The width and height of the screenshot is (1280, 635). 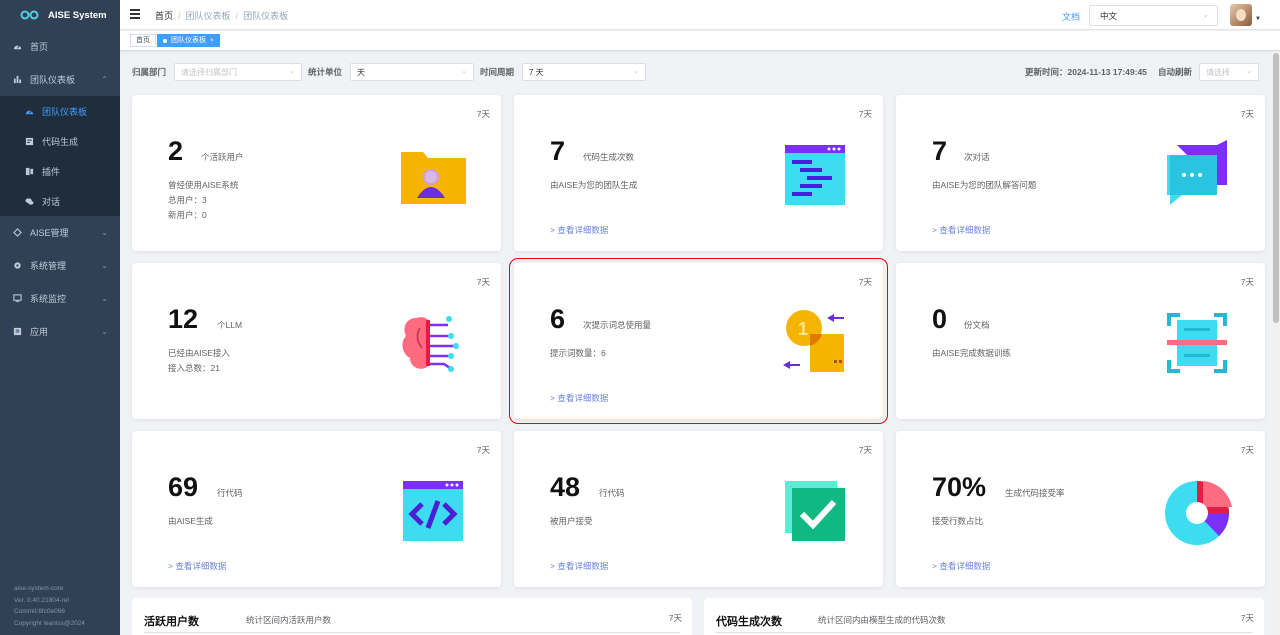 I want to click on panel-subtitle: 统计区间内由模型生成的代码次数, so click(x=882, y=620).